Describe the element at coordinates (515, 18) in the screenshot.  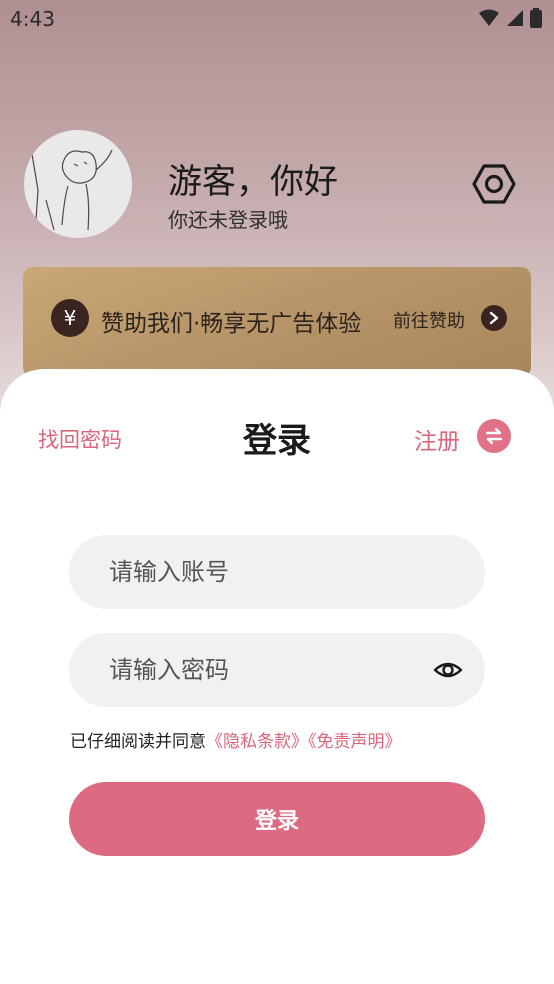
I see `signal-icon` at that location.